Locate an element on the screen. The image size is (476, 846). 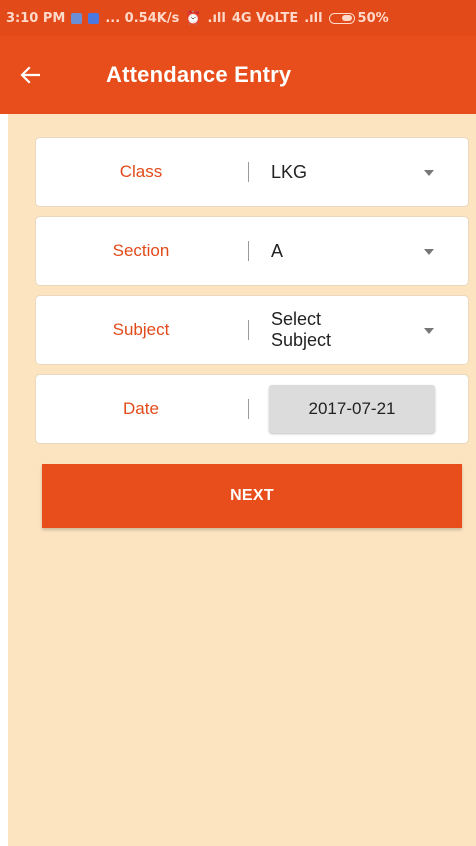
battery-icon is located at coordinates (341, 18).